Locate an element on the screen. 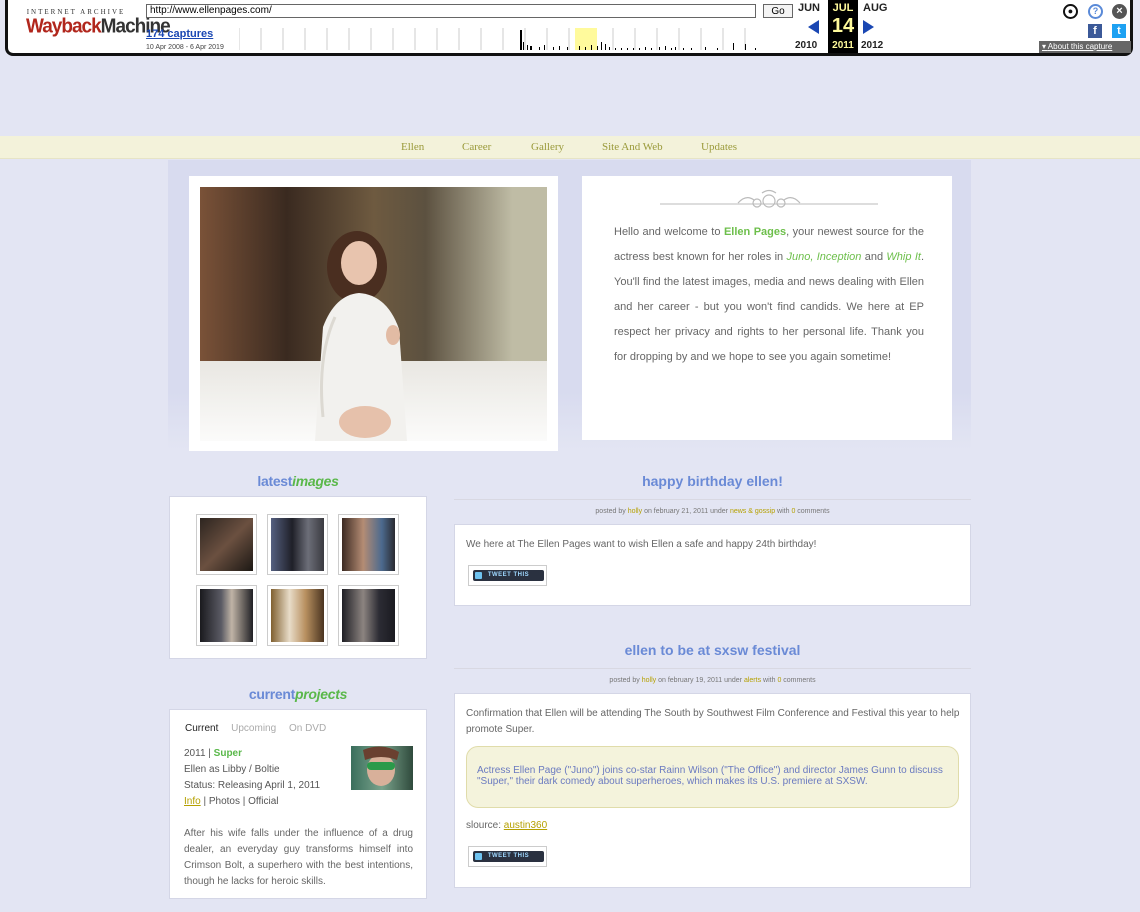 Image resolution: width=1140 pixels, height=912 pixels. user-icon: ● is located at coordinates (1070, 11).